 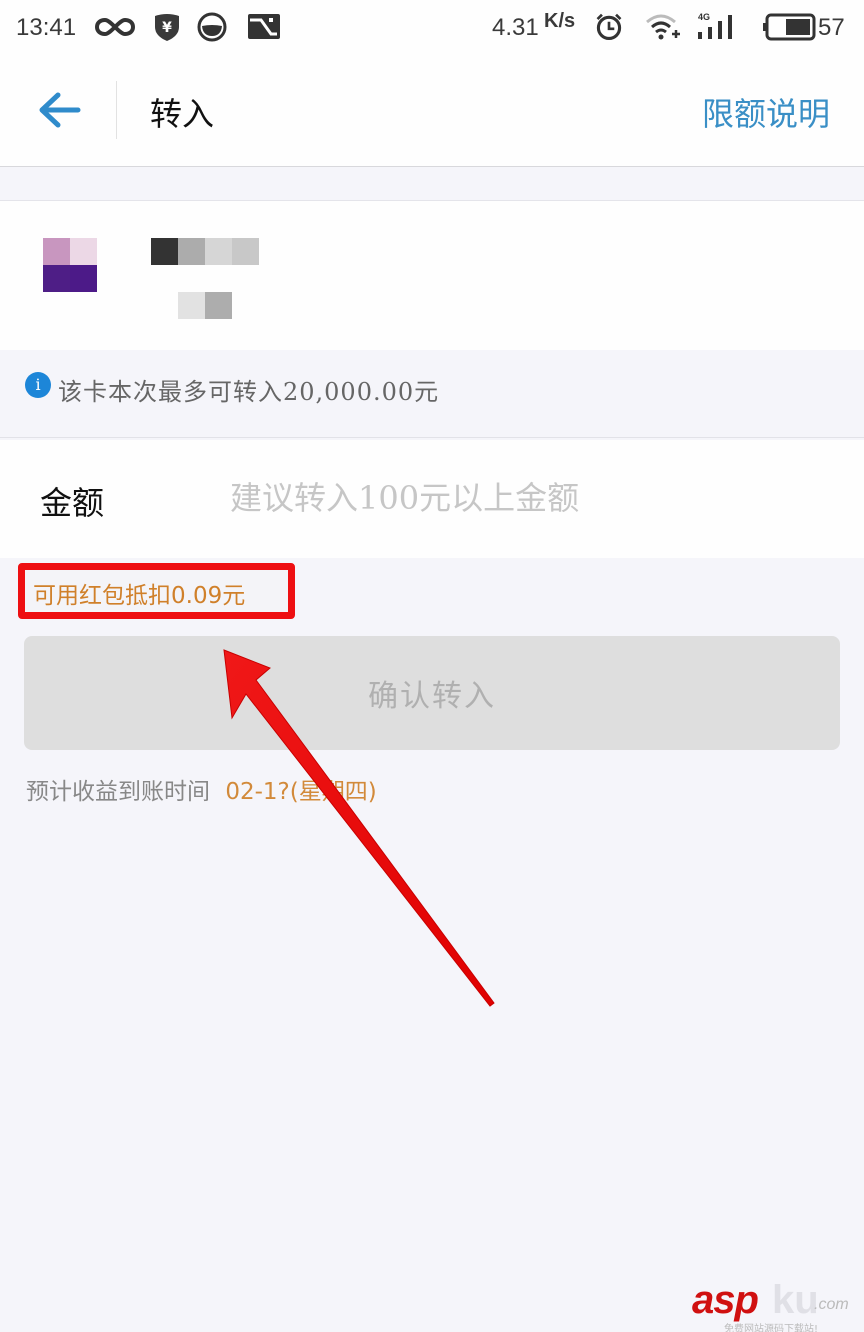 I want to click on signal-4g-icon: 4G, so click(x=715, y=25).